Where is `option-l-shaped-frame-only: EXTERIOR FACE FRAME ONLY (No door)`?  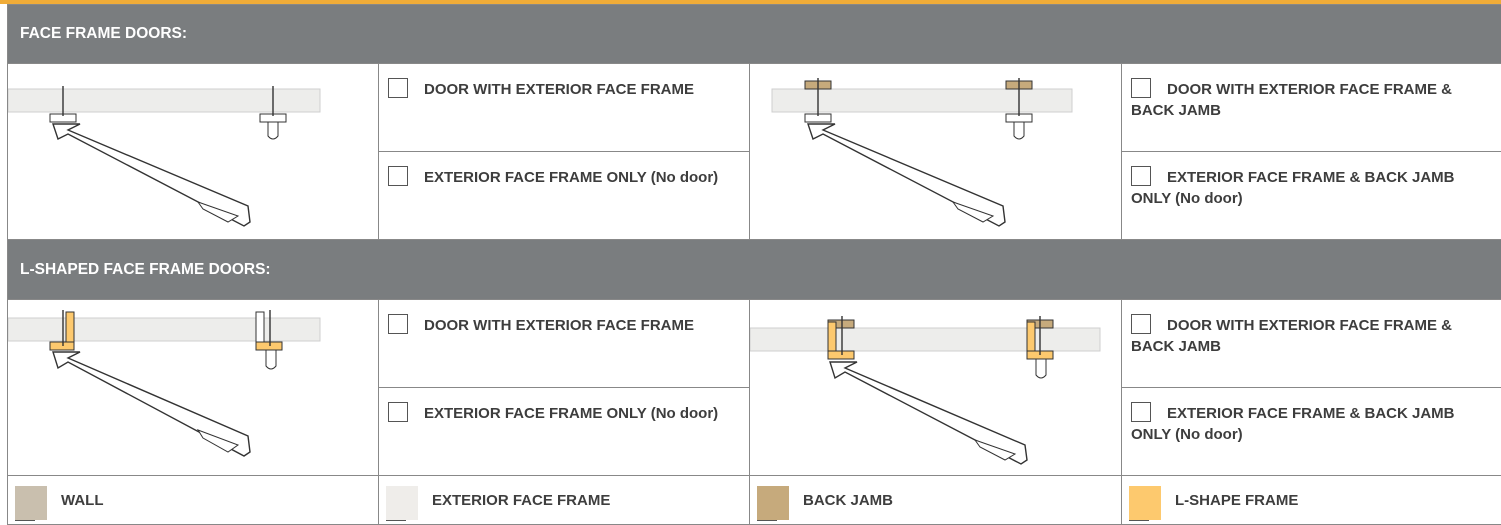 option-l-shaped-frame-only: EXTERIOR FACE FRAME ONLY (No door) is located at coordinates (564, 432).